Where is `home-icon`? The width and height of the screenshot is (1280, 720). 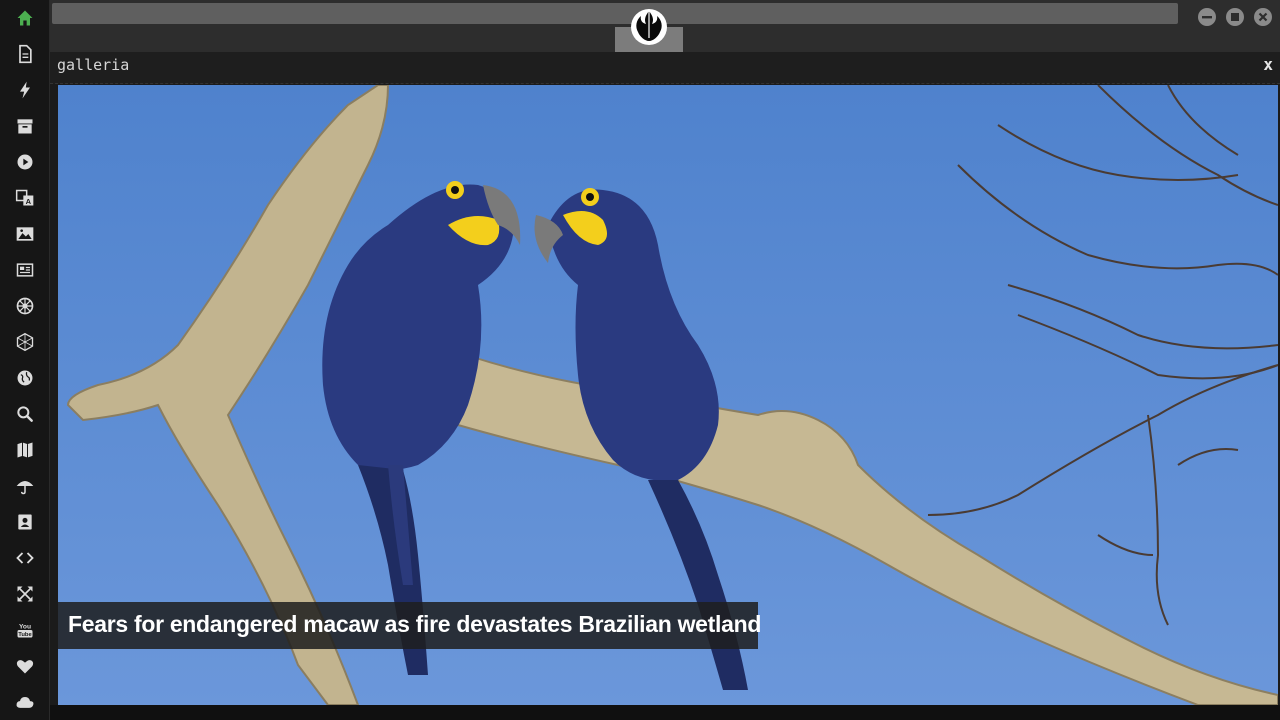 home-icon is located at coordinates (25, 18).